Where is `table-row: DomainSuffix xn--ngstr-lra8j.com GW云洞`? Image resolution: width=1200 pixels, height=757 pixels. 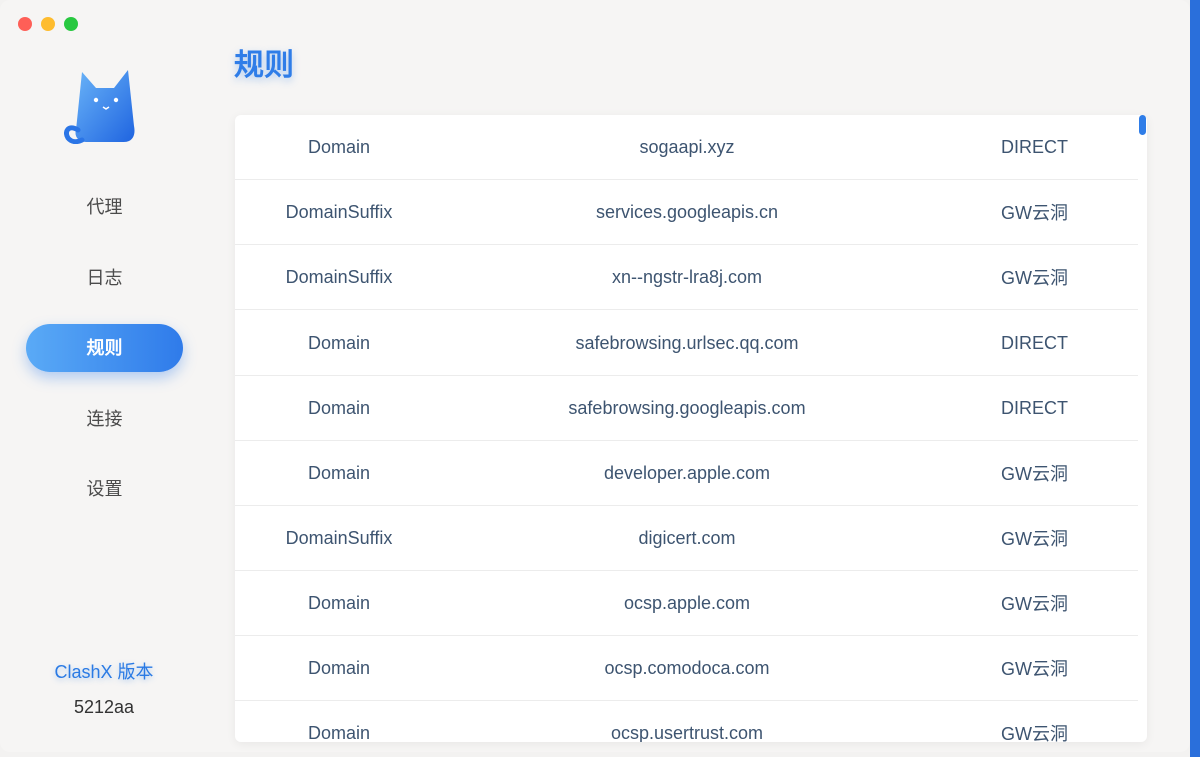 table-row: DomainSuffix xn--ngstr-lra8j.com GW云洞 is located at coordinates (686, 277).